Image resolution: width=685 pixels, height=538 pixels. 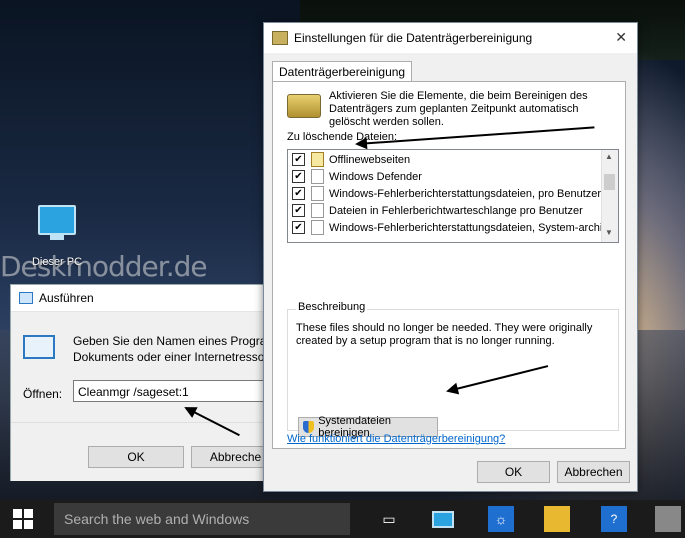 I want to click on windows-logo-icon, so click(x=23, y=519).